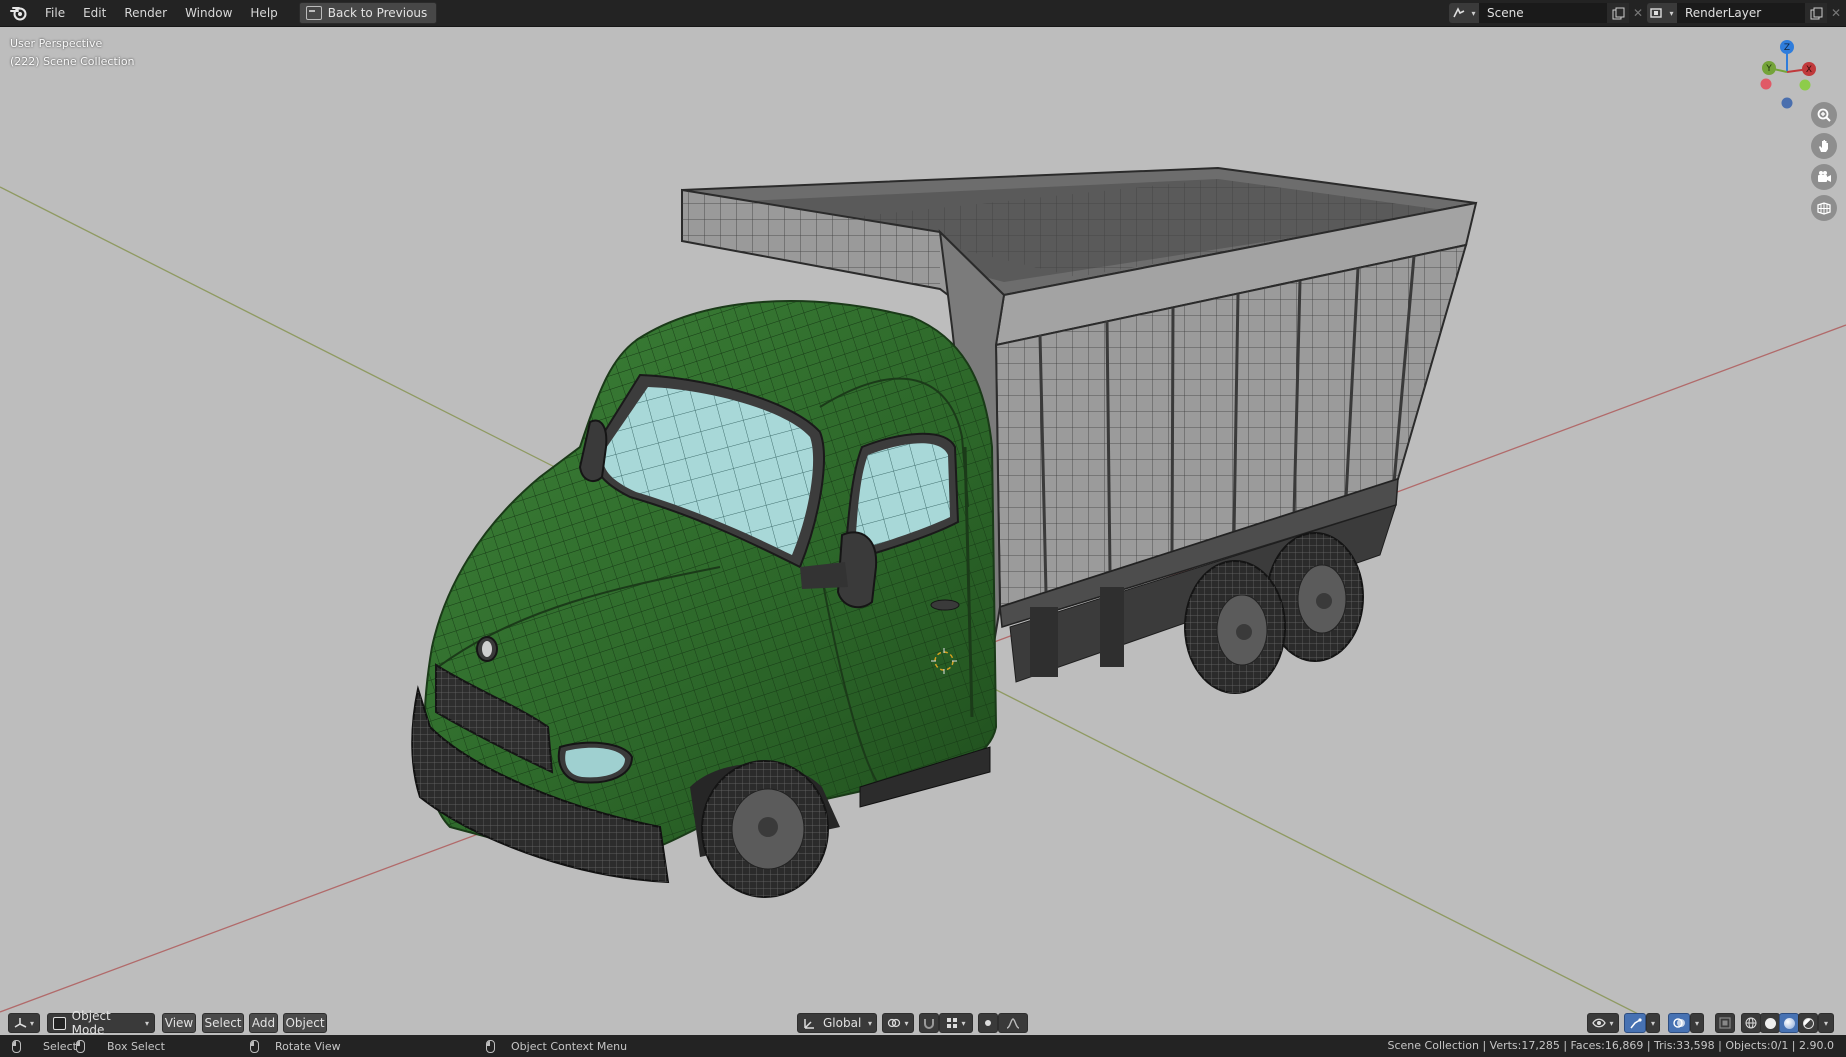 This screenshot has width=1846, height=1057. I want to click on xray-icon, so click(1725, 1023).